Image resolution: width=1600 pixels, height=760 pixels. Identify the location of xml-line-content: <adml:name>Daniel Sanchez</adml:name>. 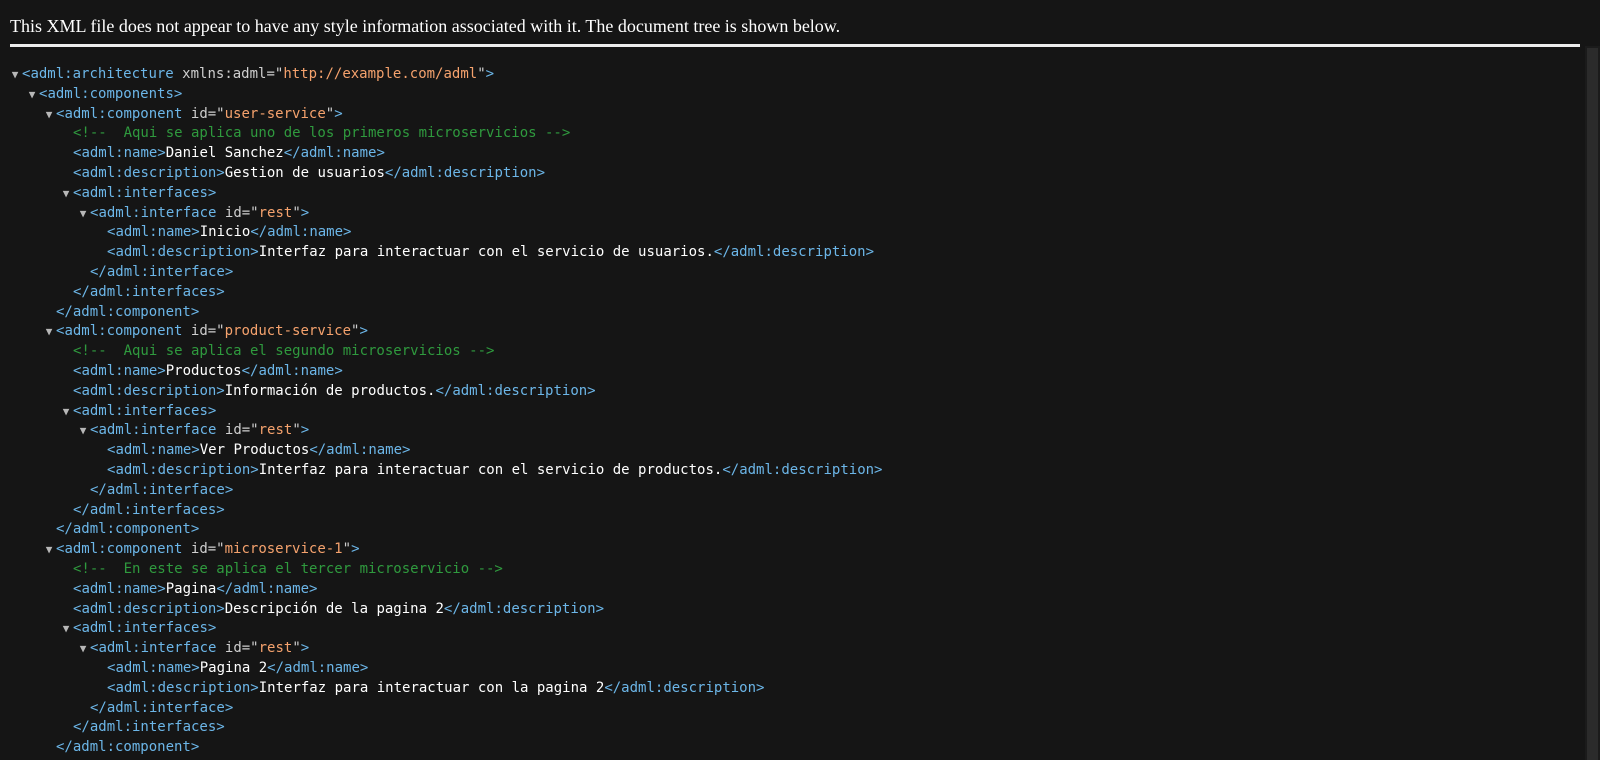
(229, 154).